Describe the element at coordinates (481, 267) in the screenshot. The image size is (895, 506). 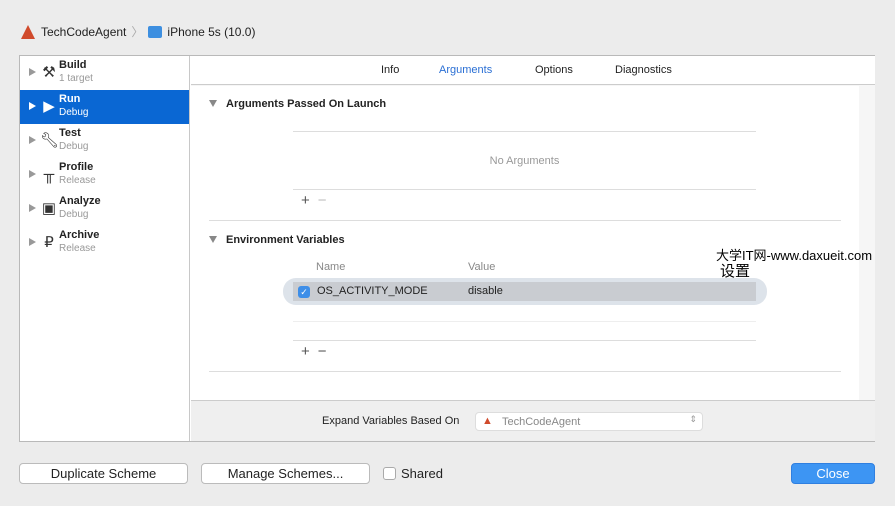
I see `column-header-value: Value` at that location.